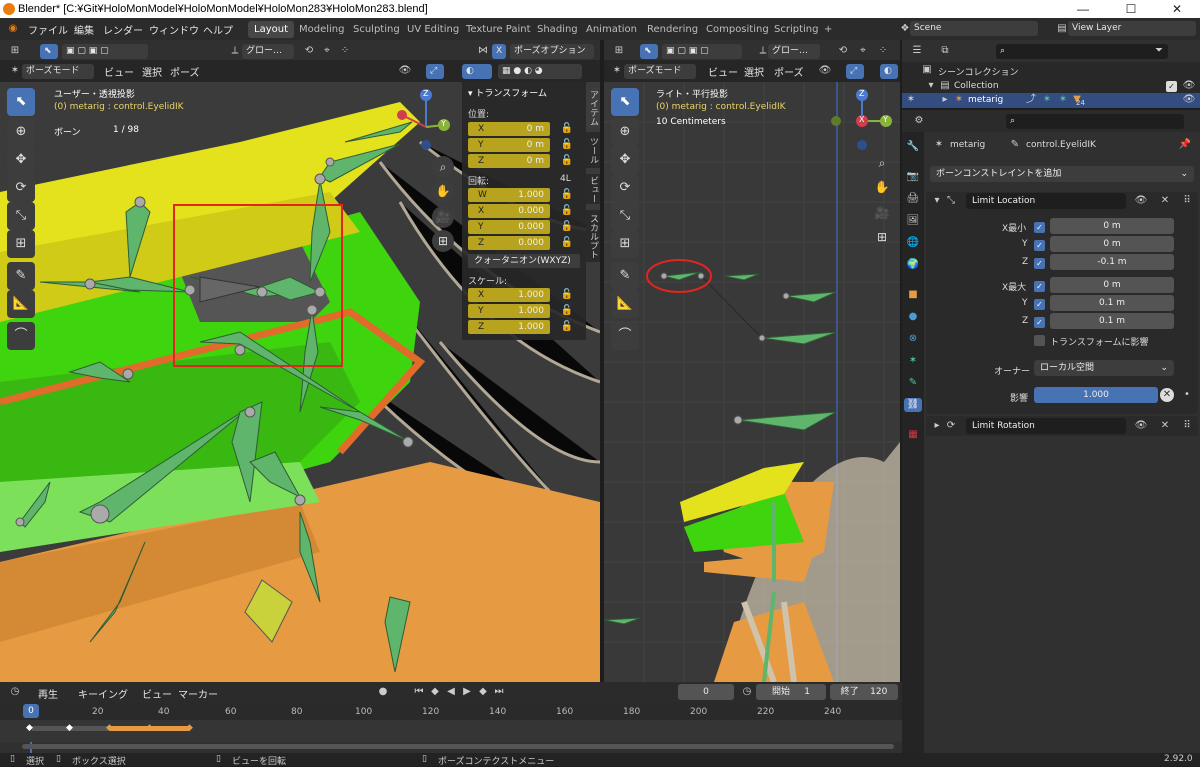 This screenshot has width=1200, height=767. What do you see at coordinates (945, 100) in the screenshot?
I see `expand-arrow-icon: ▸` at bounding box center [945, 100].